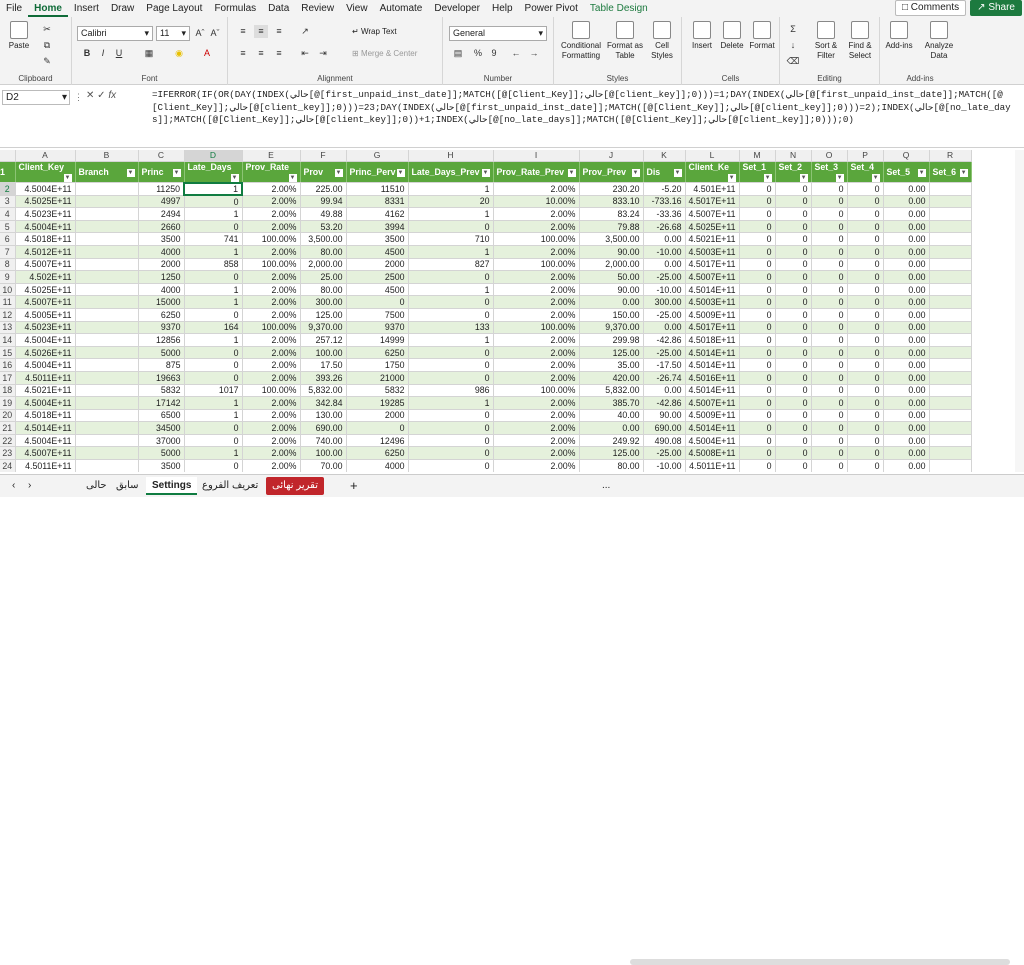  I want to click on copy-icon: ⧉, so click(47, 45).